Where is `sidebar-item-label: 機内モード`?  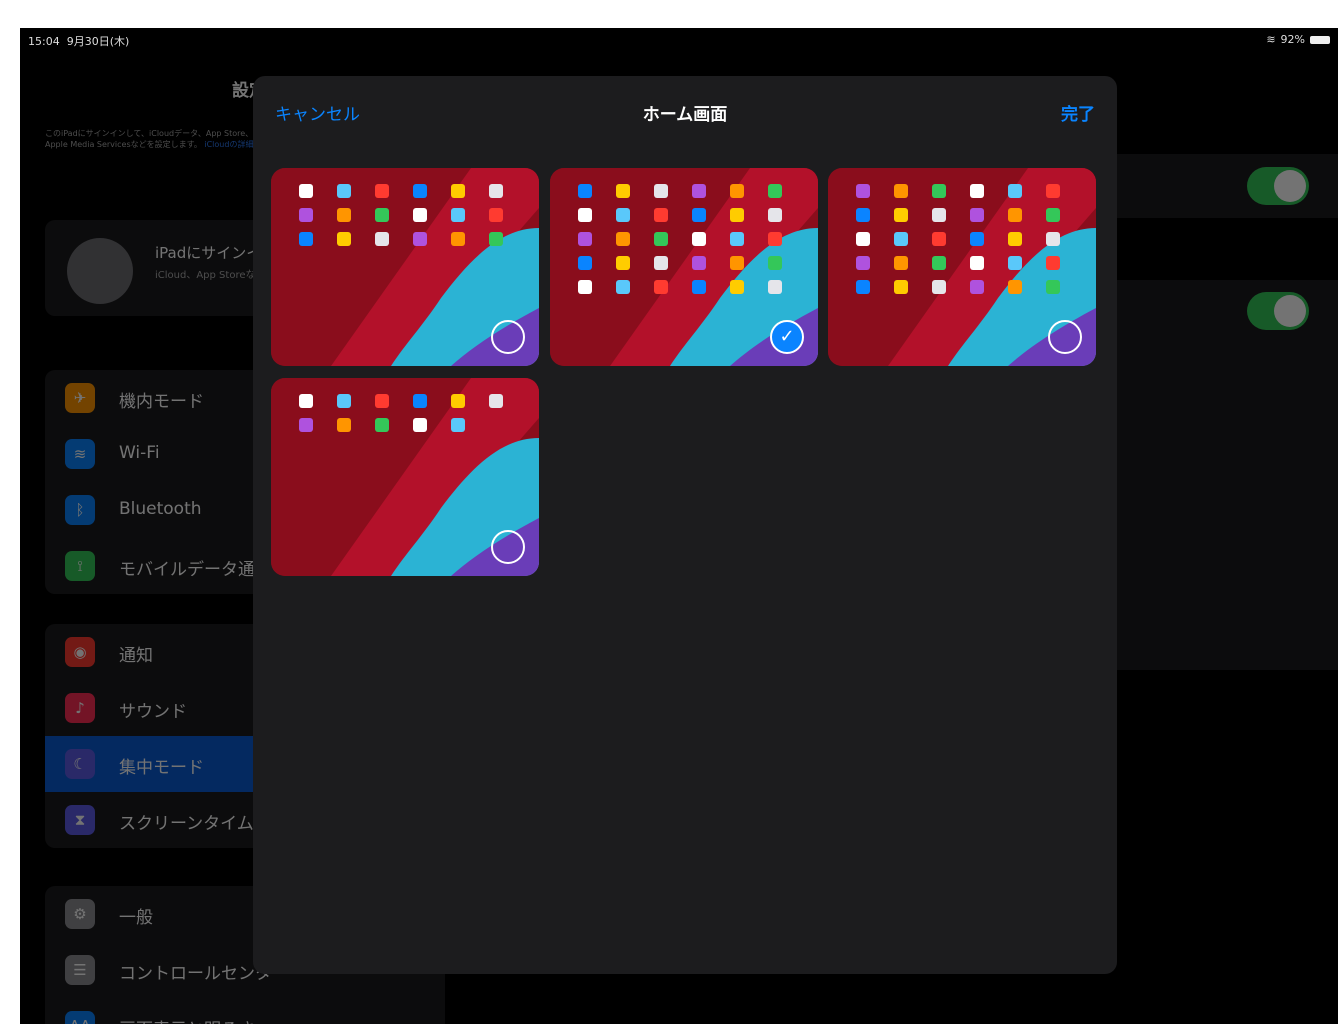 sidebar-item-label: 機内モード is located at coordinates (161, 402).